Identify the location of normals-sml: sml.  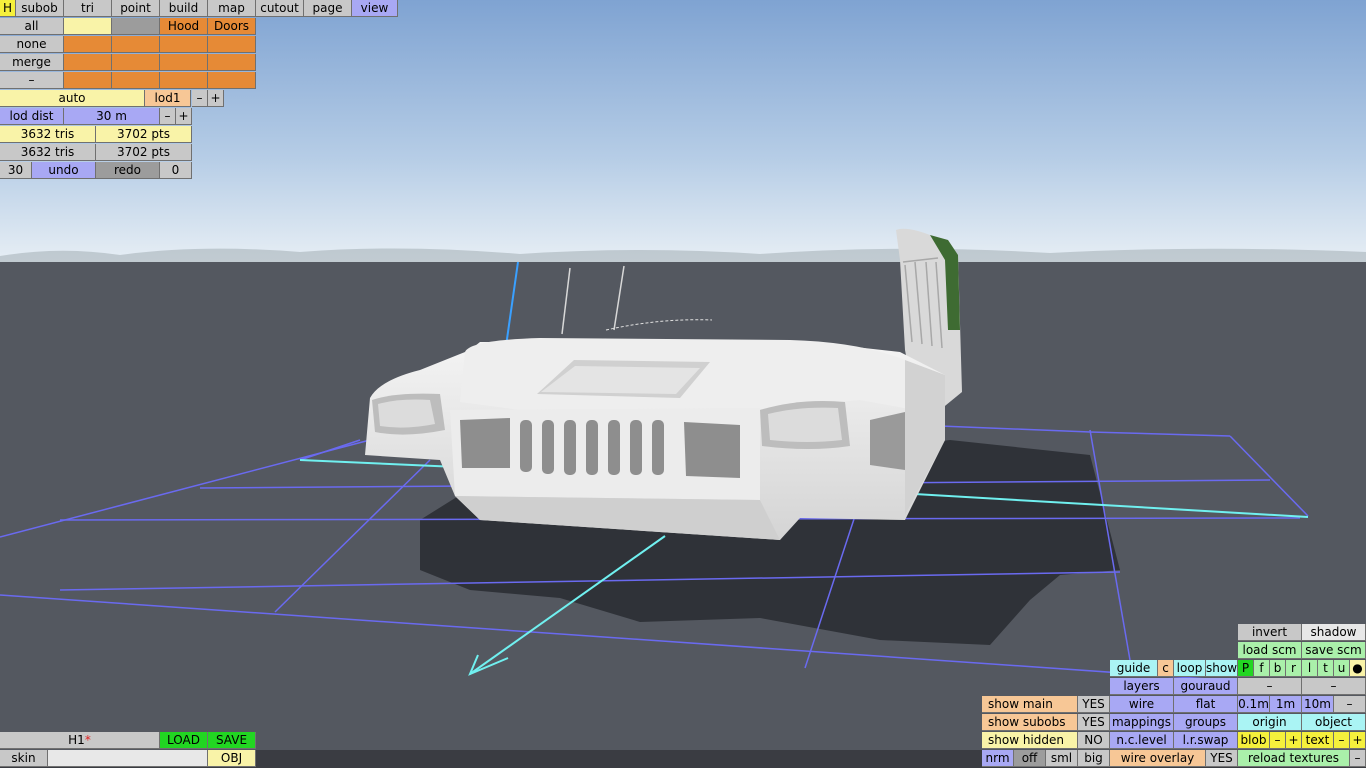
(1062, 758).